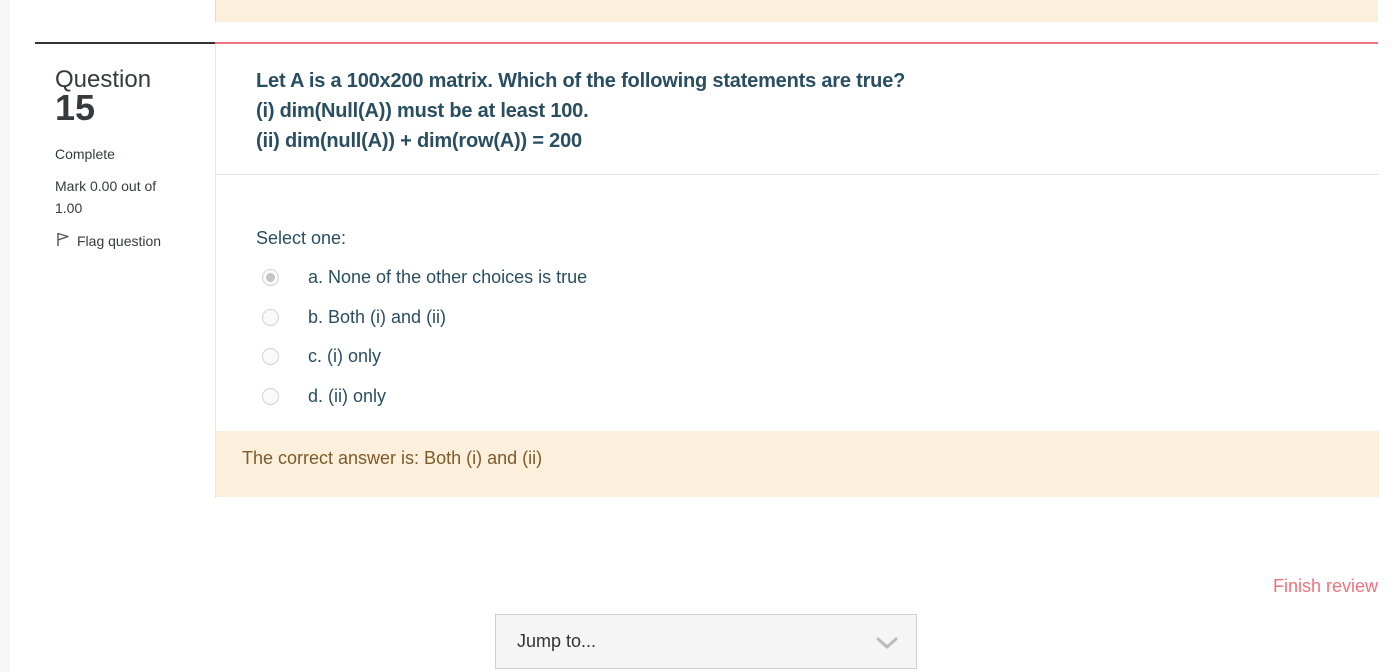 Image resolution: width=1395 pixels, height=672 pixels. Describe the element at coordinates (5, 336) in the screenshot. I see `page-gutter` at that location.